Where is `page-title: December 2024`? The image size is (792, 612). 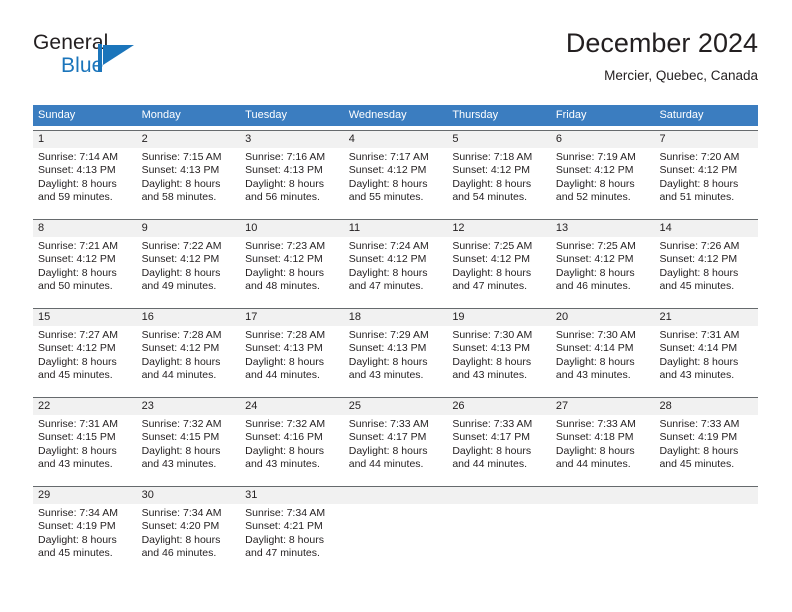 page-title: December 2024 is located at coordinates (661, 43).